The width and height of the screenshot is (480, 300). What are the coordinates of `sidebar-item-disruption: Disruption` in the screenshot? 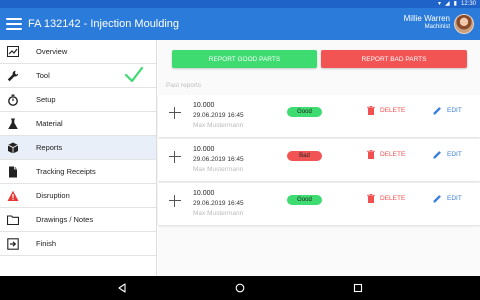 It's located at (78, 196).